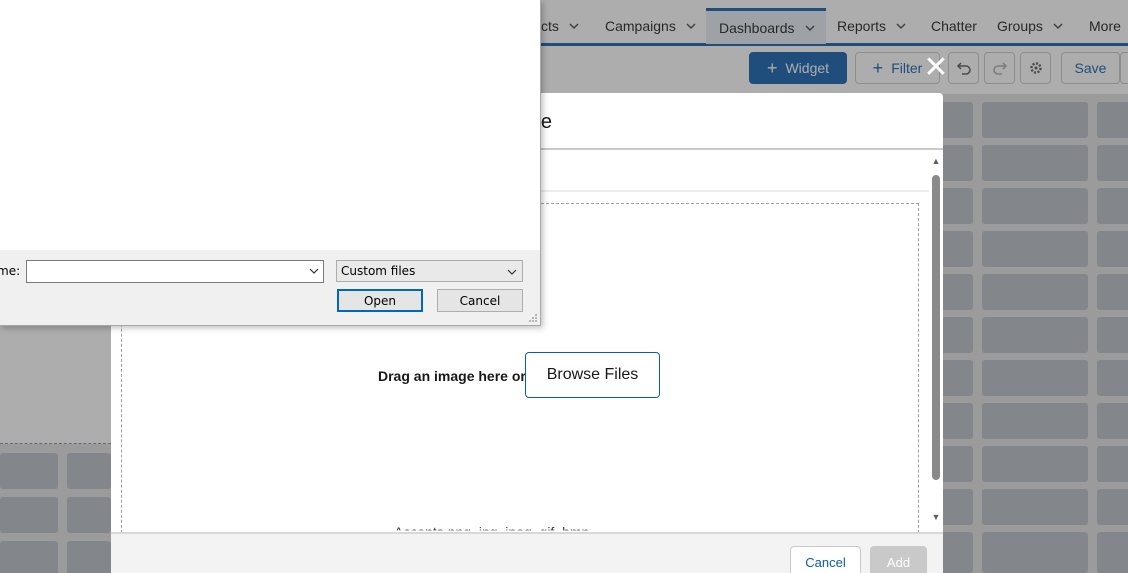  I want to click on file-name-label: me:, so click(10, 271).